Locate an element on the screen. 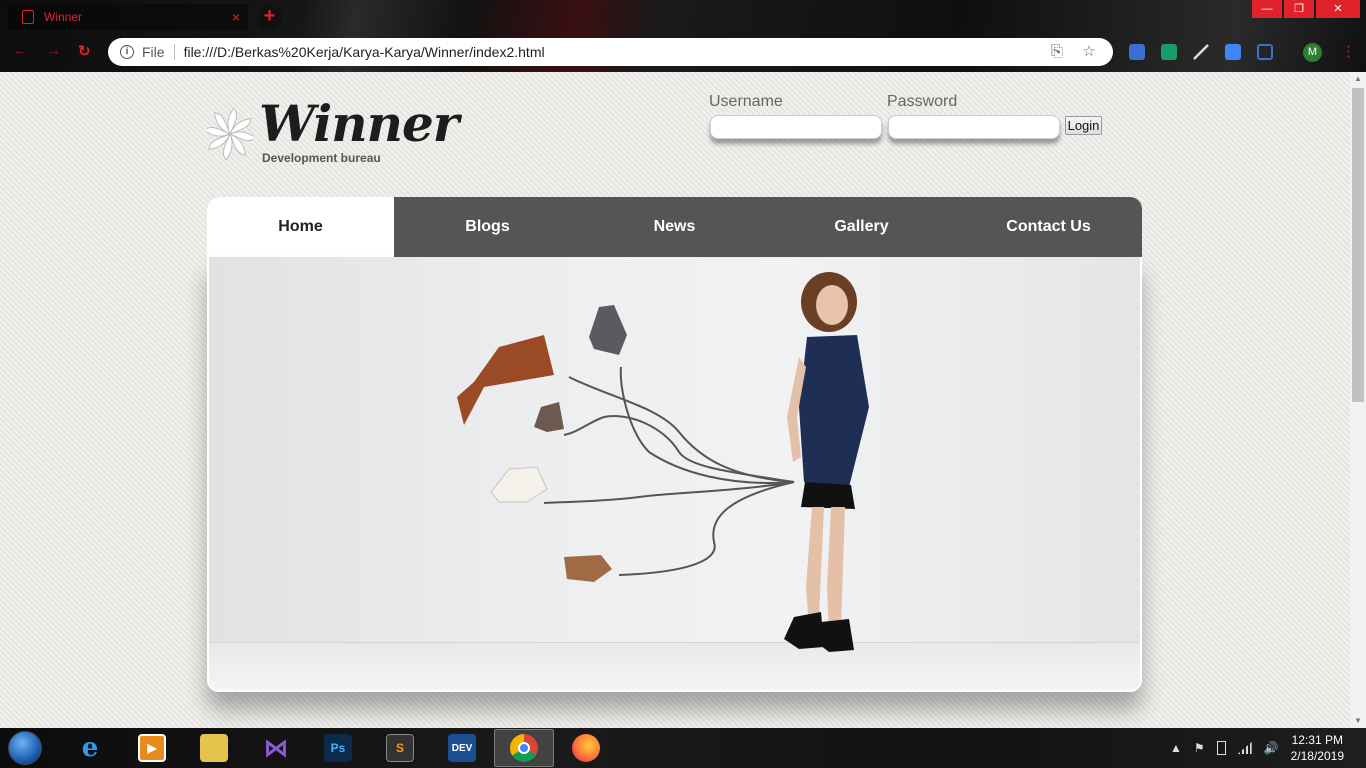  scroll-down-icon: ▼ is located at coordinates (1358, 721).